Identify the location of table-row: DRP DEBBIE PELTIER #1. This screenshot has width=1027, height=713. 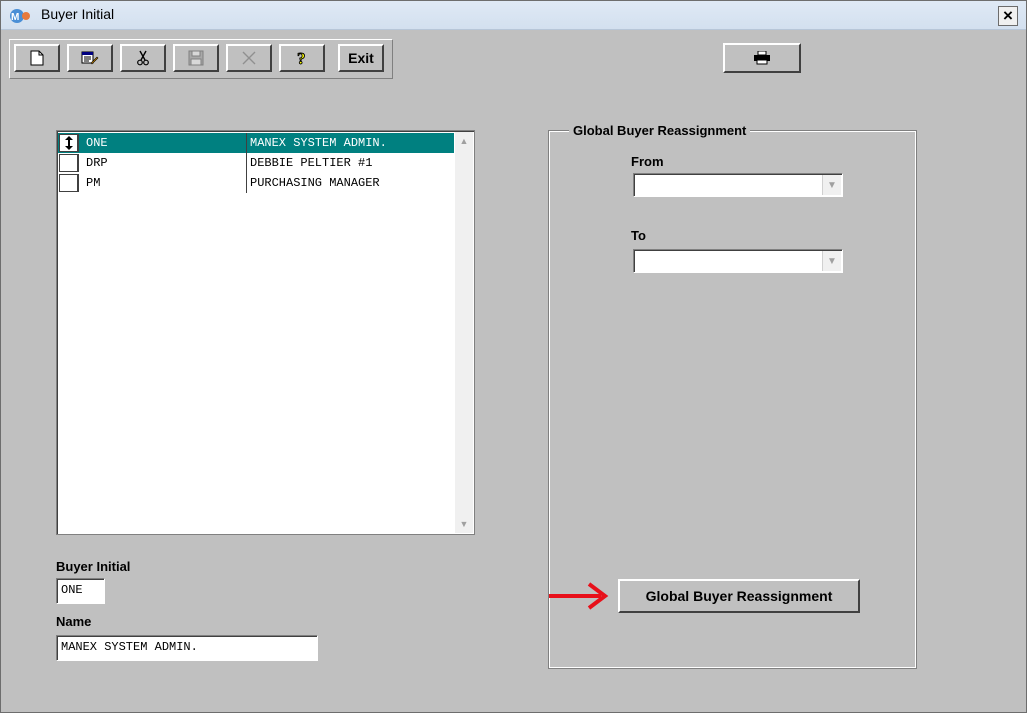
(256, 163).